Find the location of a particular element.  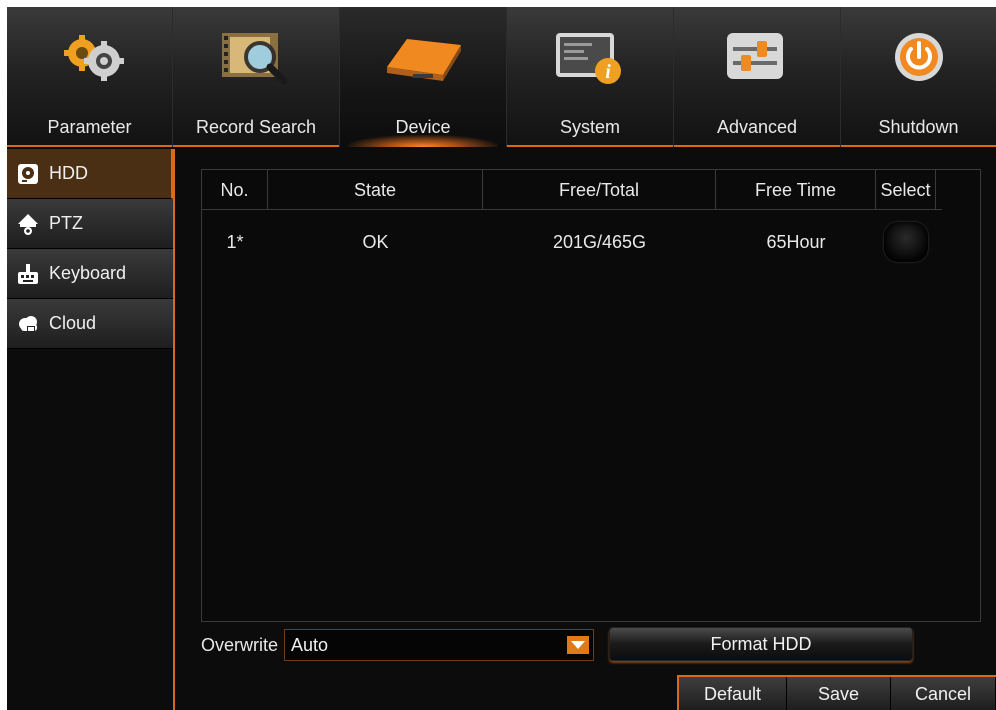

overwrite-dropdown: Auto is located at coordinates (439, 645).